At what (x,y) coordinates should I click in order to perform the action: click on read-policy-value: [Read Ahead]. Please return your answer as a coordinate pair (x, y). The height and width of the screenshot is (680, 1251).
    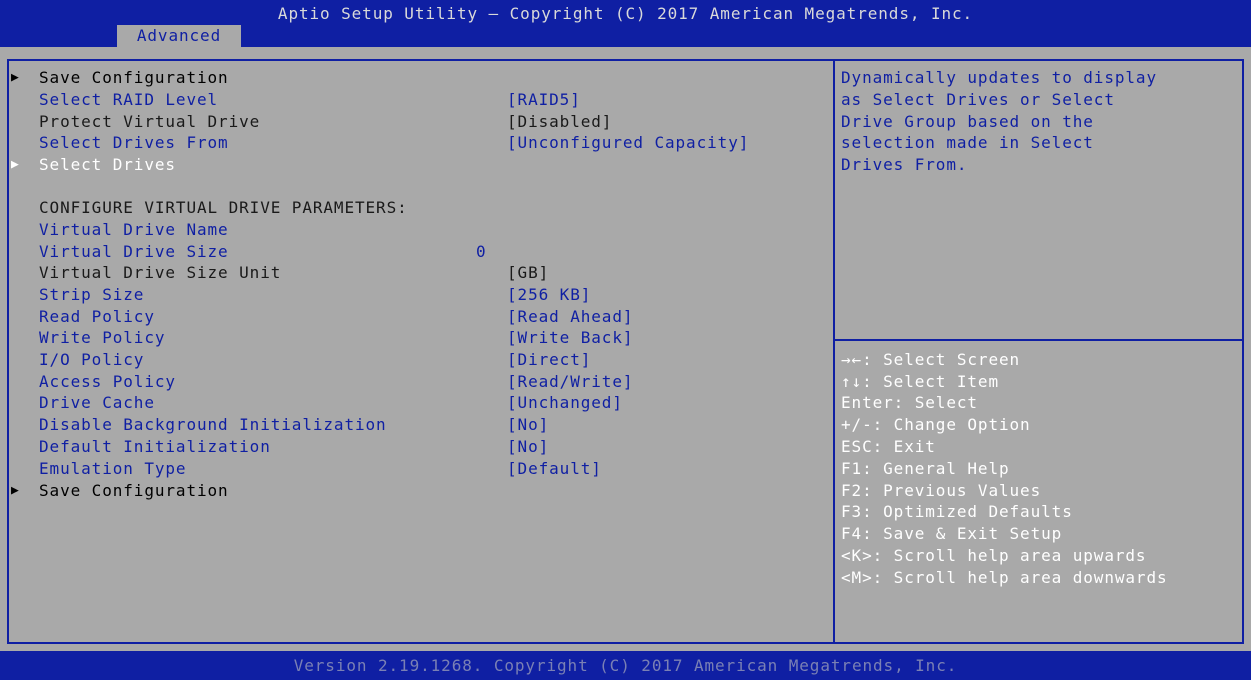
    Looking at the image, I should click on (570, 317).